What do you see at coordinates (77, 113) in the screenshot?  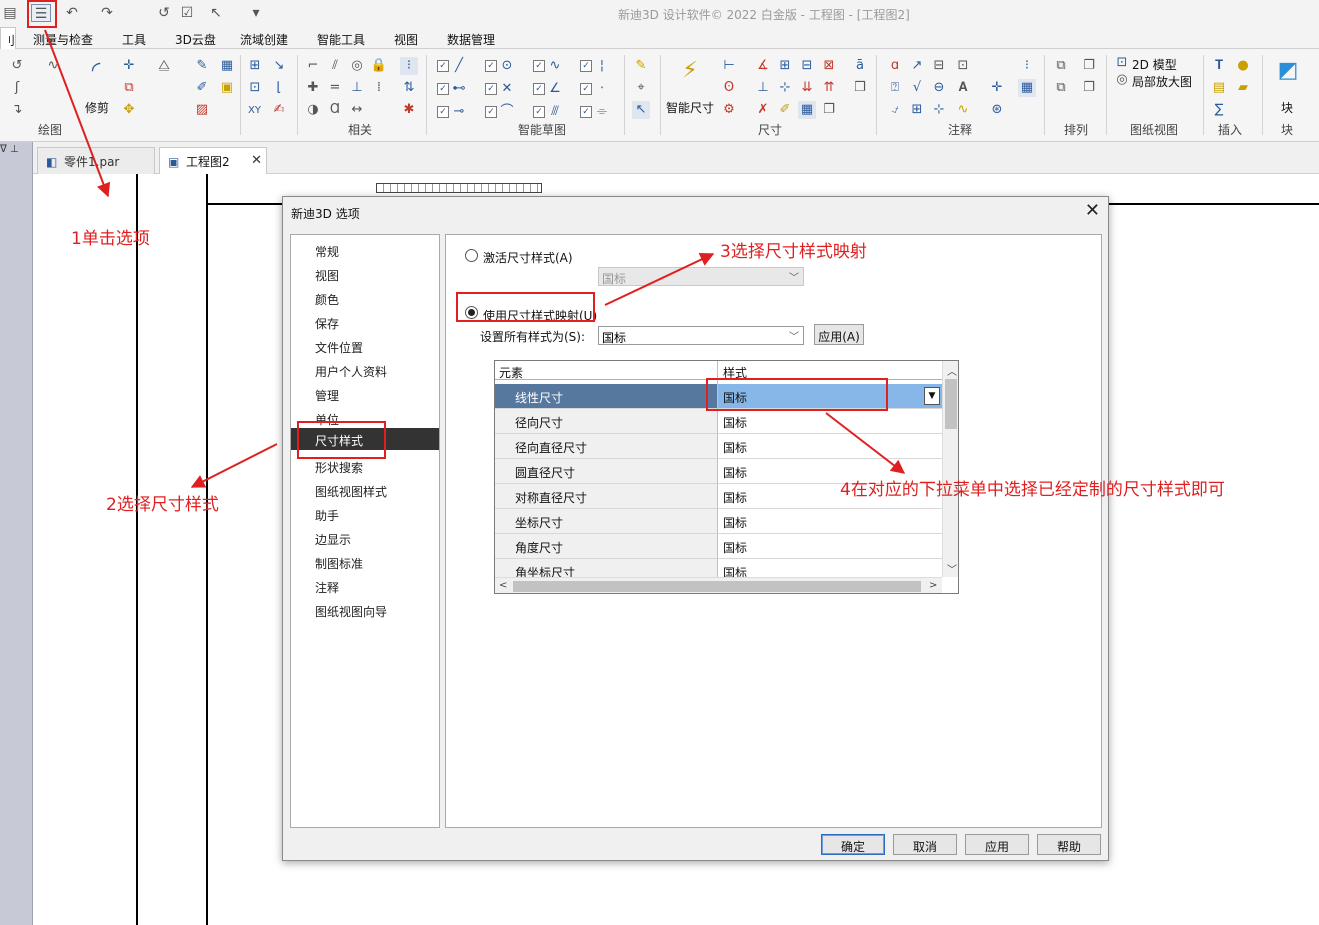 I see `arrow-step1` at bounding box center [77, 113].